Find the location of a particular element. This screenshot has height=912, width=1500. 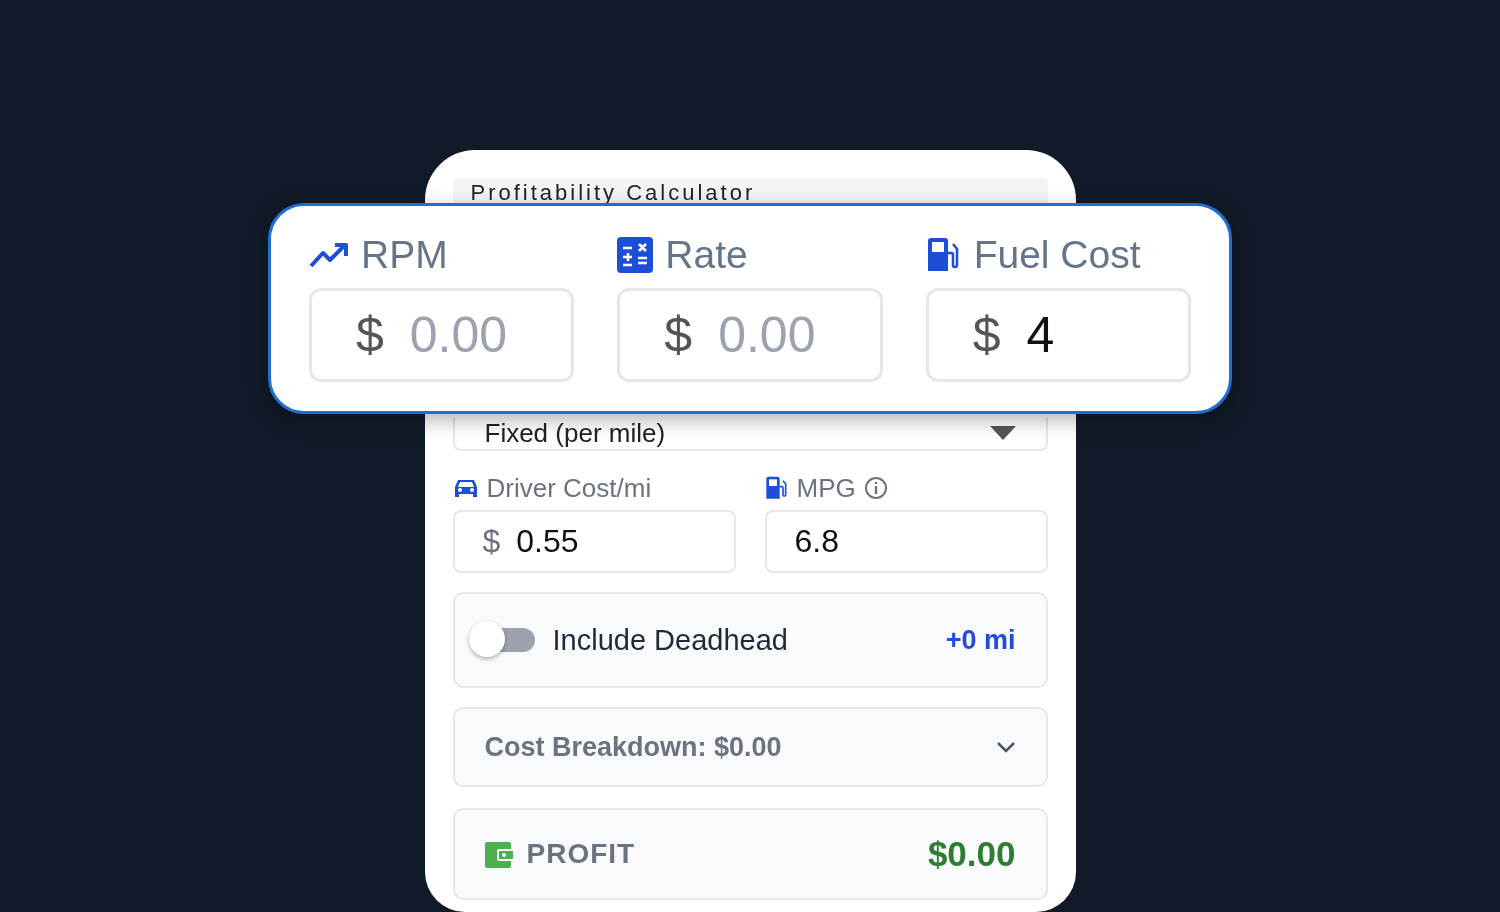

rate-field: $ 0.00 is located at coordinates (750, 335).